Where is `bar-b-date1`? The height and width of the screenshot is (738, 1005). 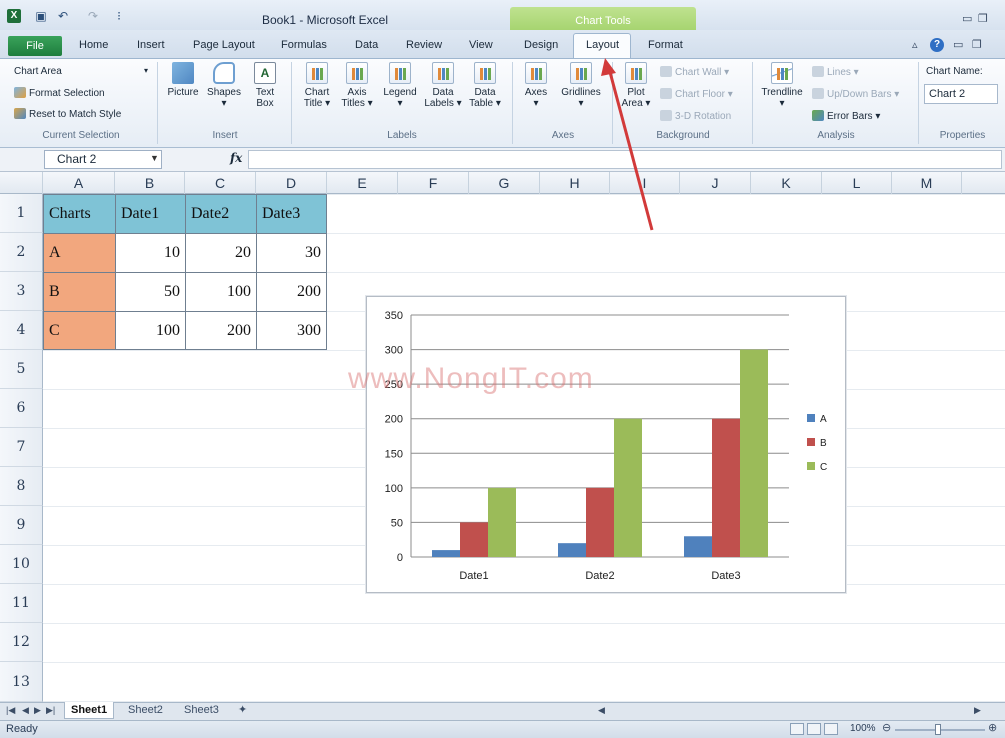
bar-b-date1 is located at coordinates (474, 539).